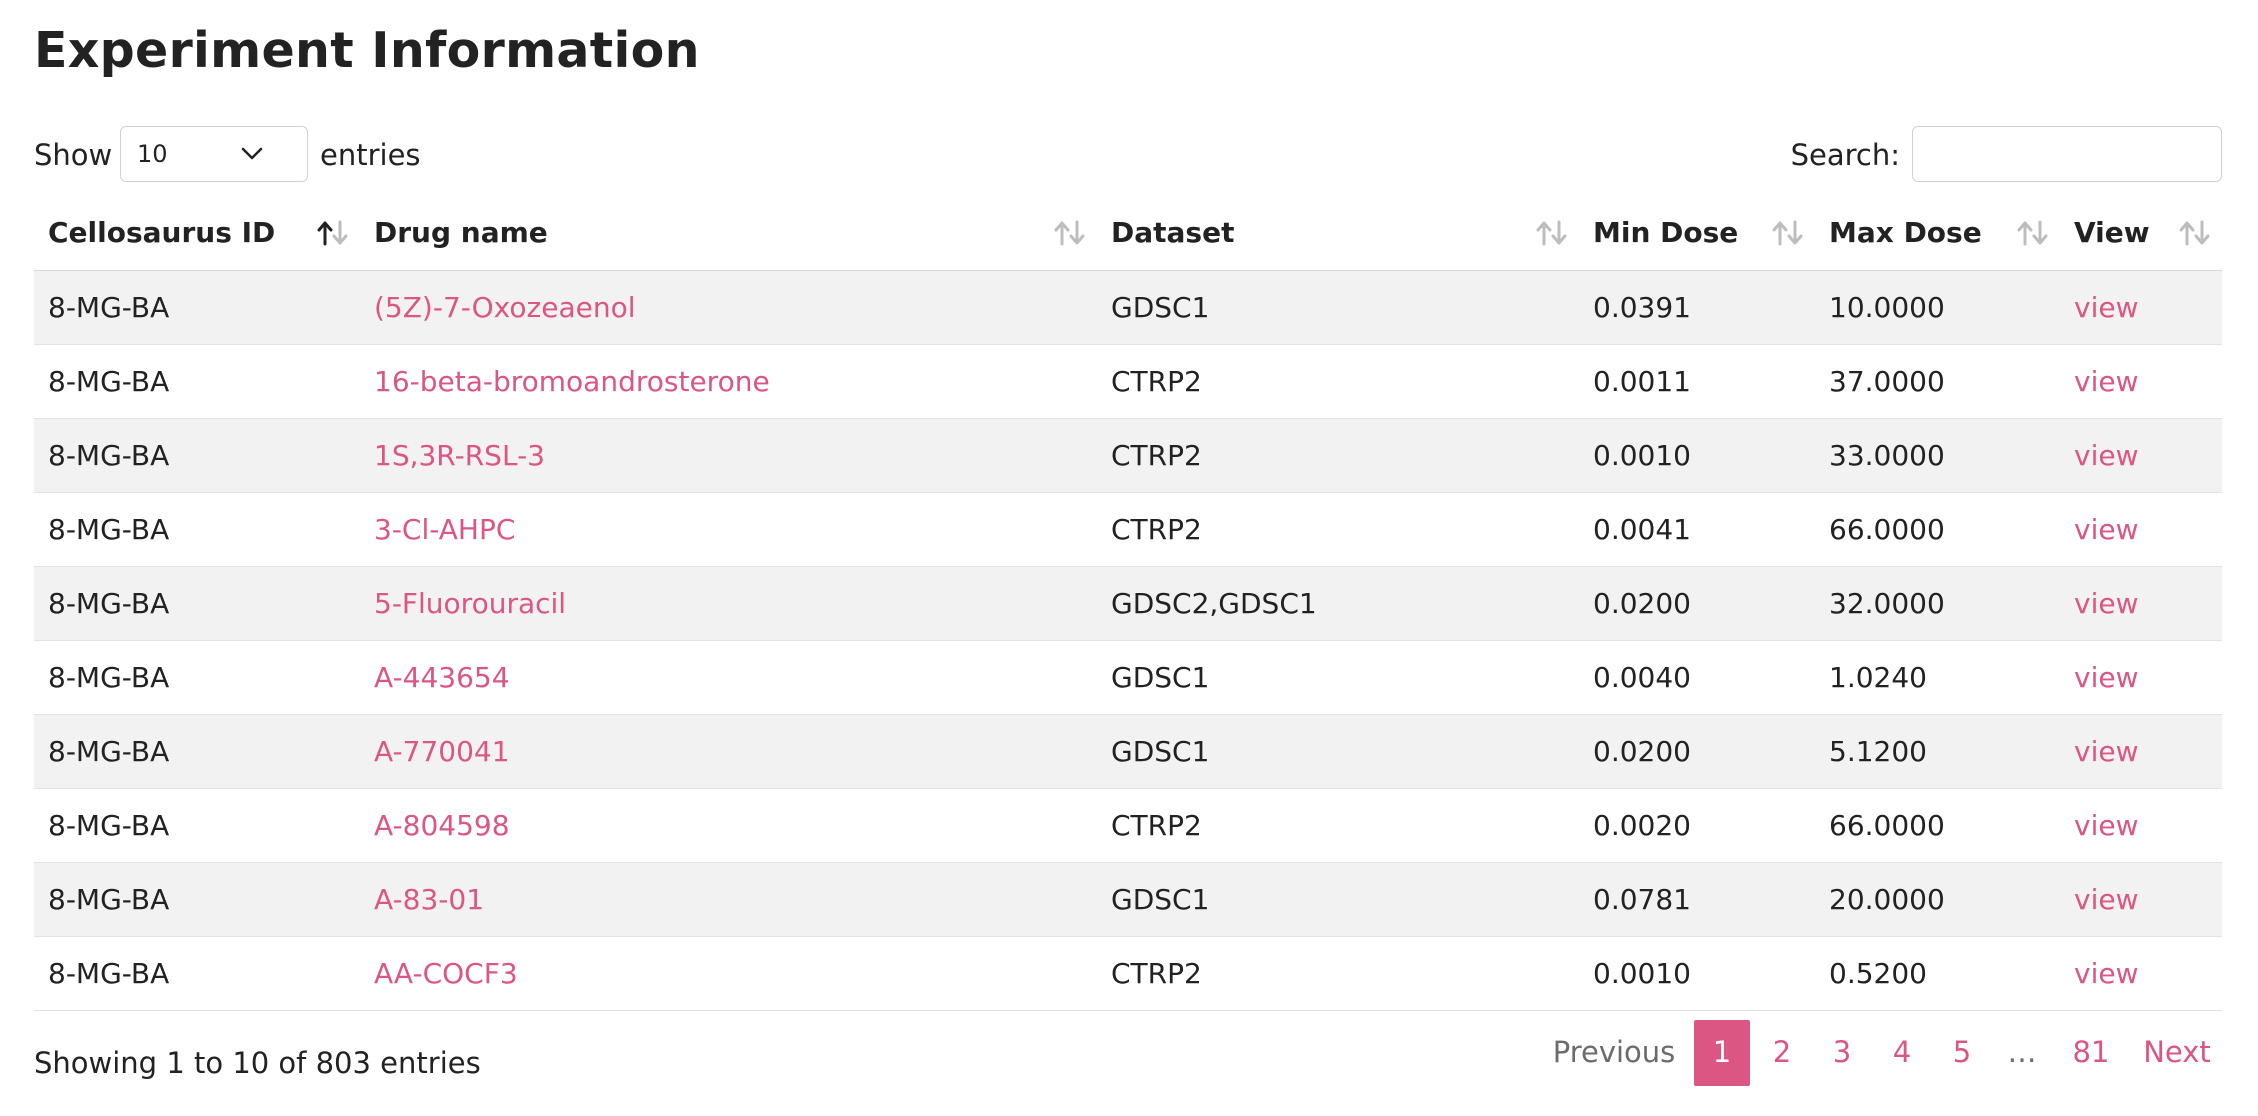  What do you see at coordinates (1937, 233) in the screenshot?
I see `column-header-max-dose: Max Dose` at bounding box center [1937, 233].